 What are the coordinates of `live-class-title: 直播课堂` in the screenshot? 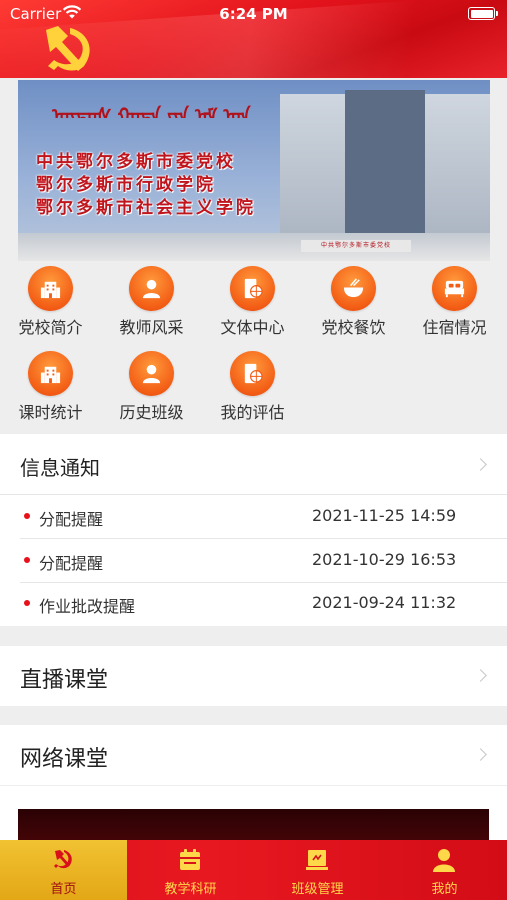 It's located at (64, 680).